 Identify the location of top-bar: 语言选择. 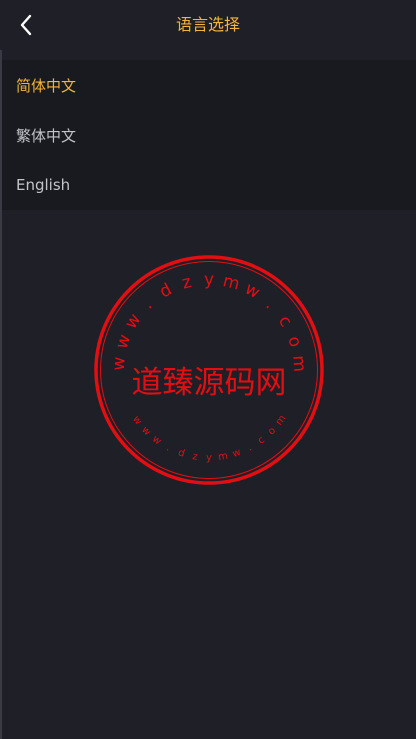
(208, 25).